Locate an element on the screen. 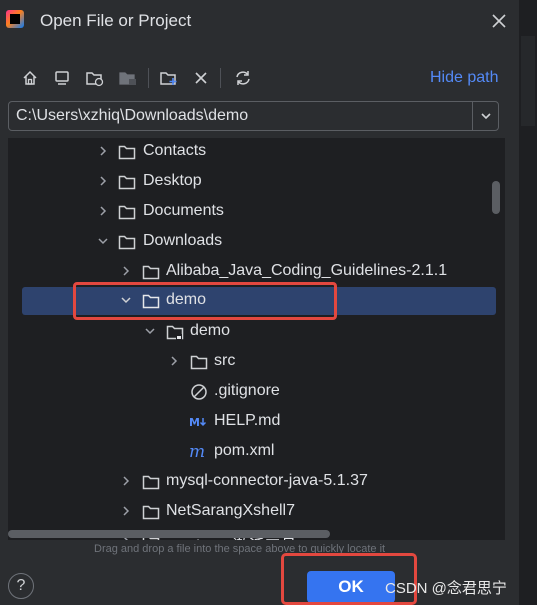  dialog-title: Open File or Project is located at coordinates (116, 20).